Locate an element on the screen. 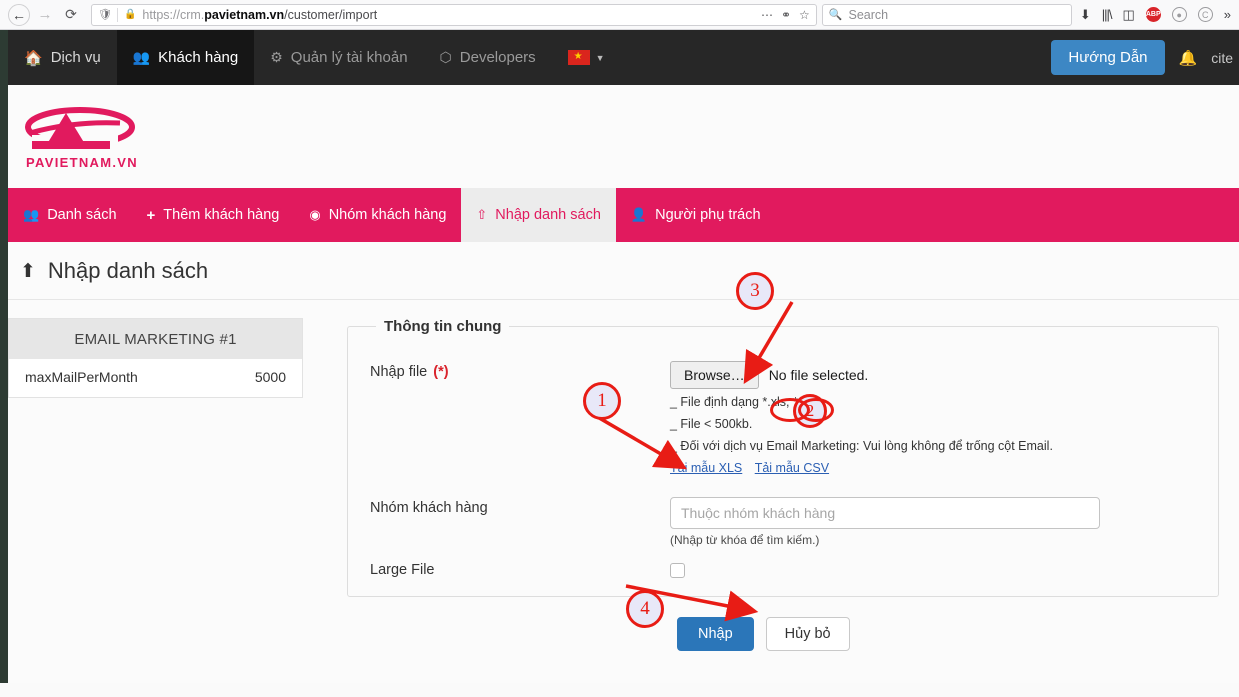 Image resolution: width=1239 pixels, height=697 pixels. submit-button: Nhập is located at coordinates (715, 633).